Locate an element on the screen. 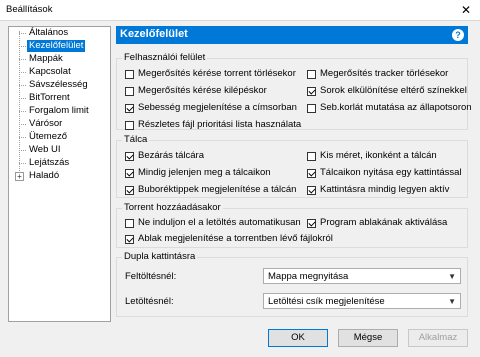 The height and width of the screenshot is (357, 480). group-label: Felhasználói felület is located at coordinates (165, 57).